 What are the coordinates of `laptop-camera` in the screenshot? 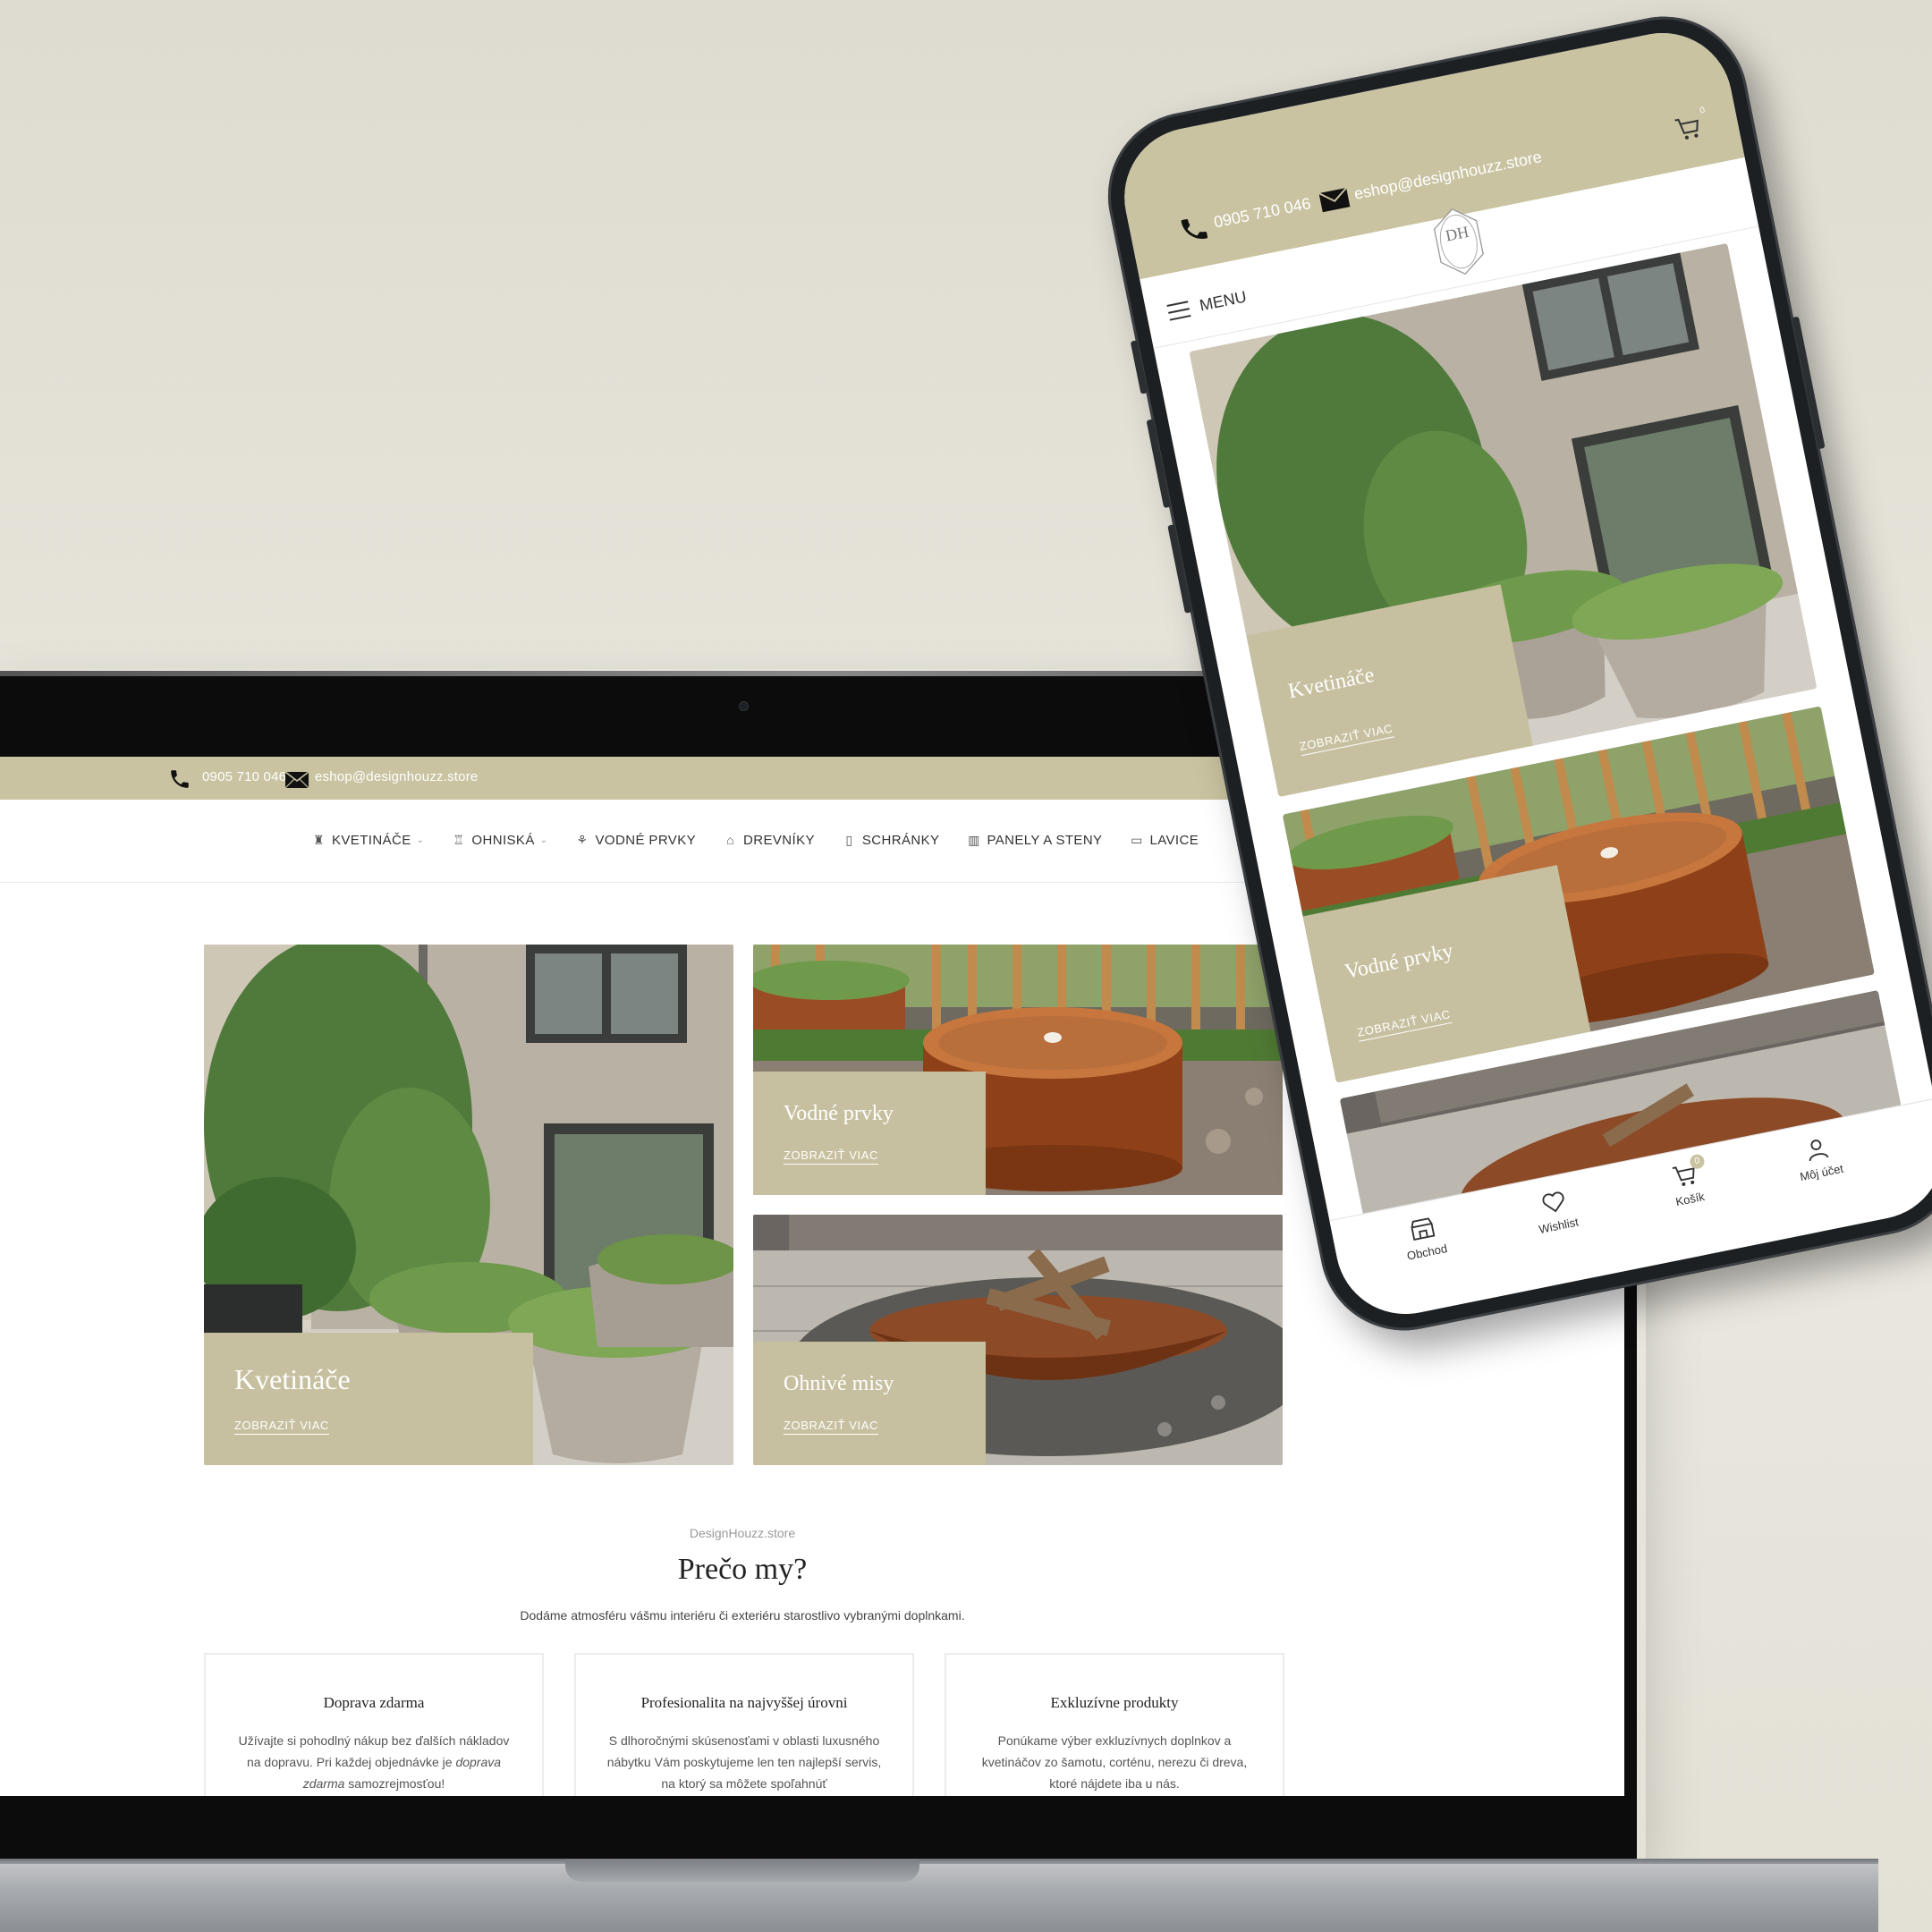 It's located at (744, 706).